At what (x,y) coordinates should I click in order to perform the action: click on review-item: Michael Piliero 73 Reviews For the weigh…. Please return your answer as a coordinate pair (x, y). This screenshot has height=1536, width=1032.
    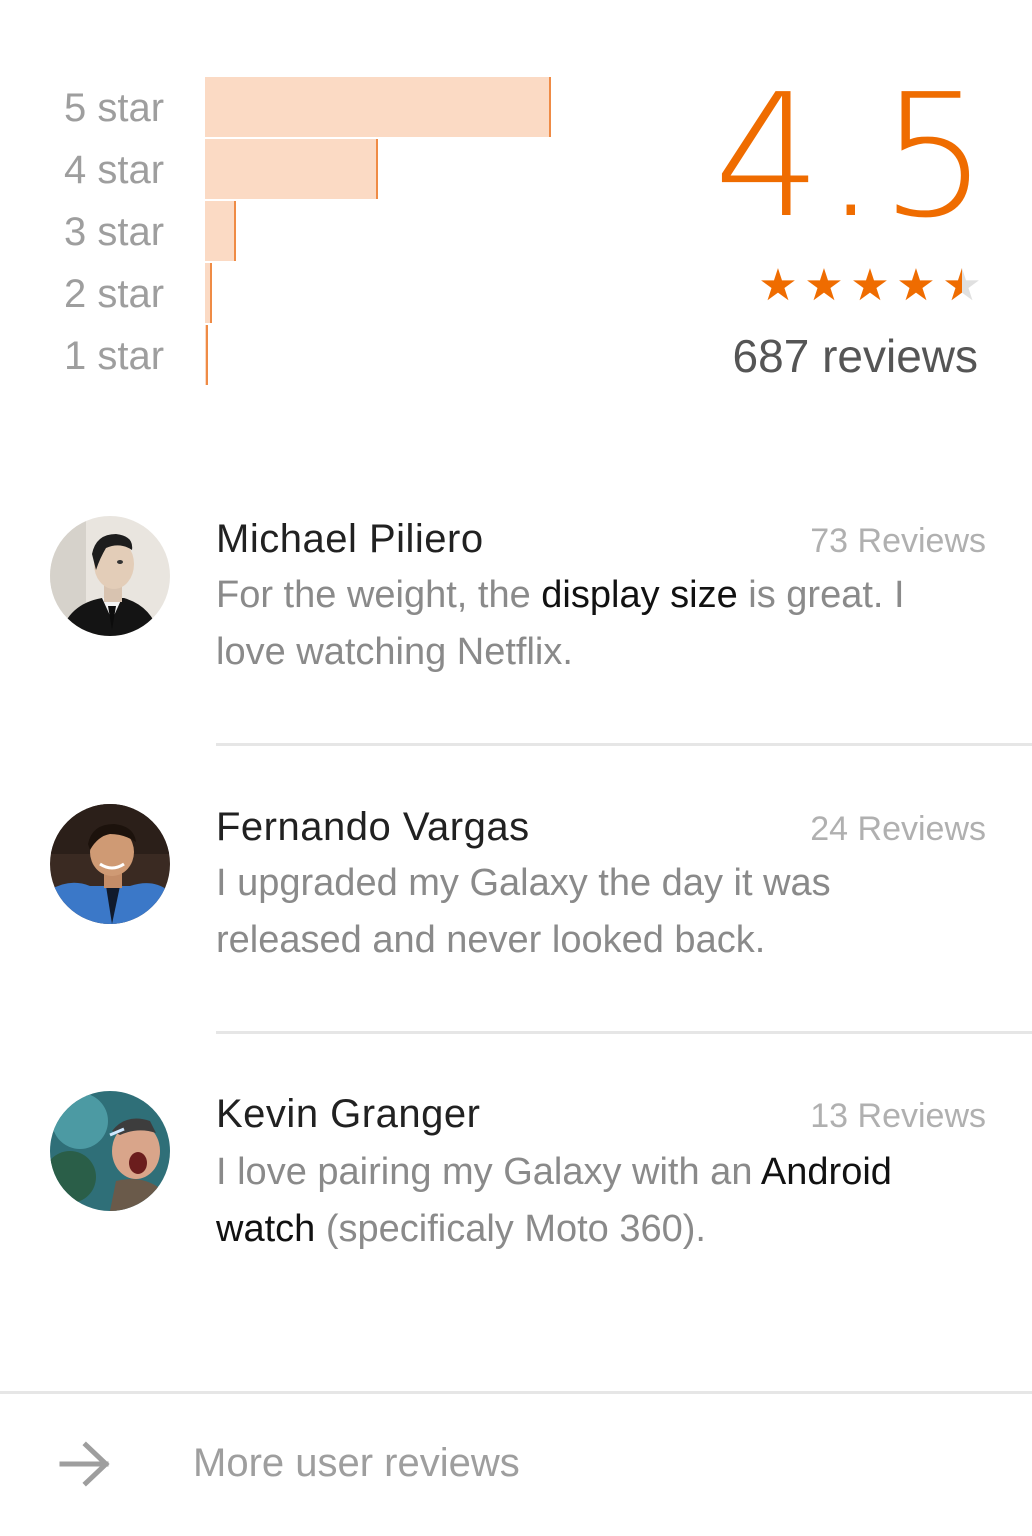
    Looking at the image, I should click on (516, 614).